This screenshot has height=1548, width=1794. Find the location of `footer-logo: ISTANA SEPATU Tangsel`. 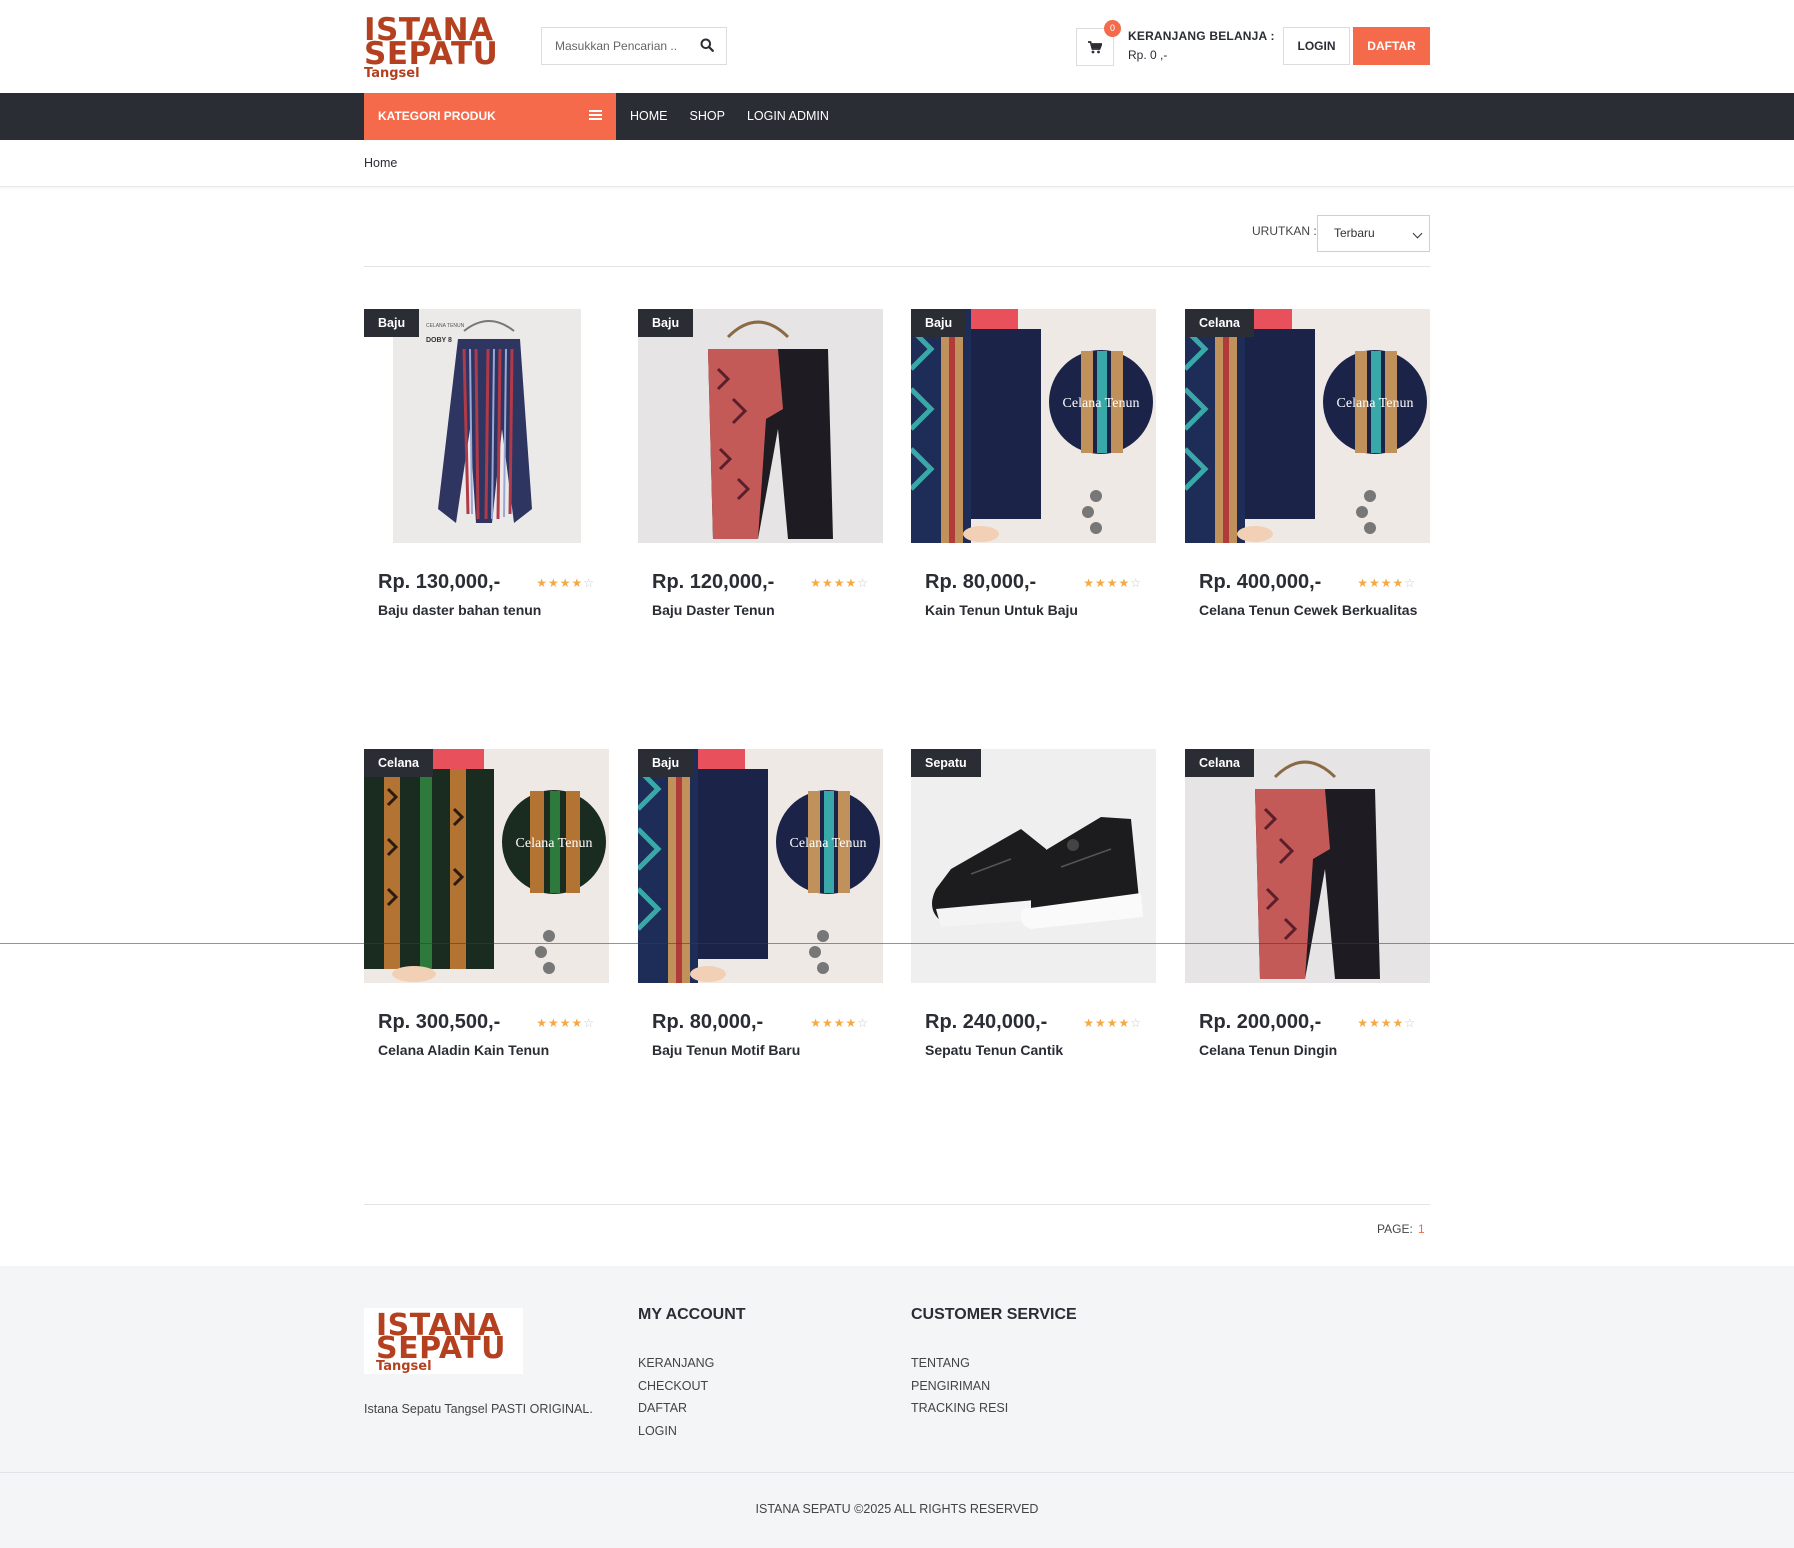

footer-logo: ISTANA SEPATU Tangsel is located at coordinates (443, 1341).